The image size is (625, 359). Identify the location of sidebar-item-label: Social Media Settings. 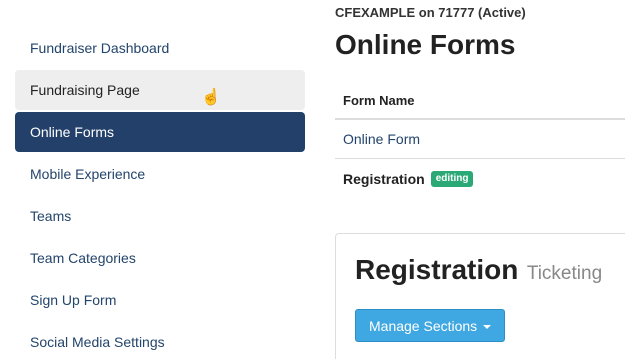
(97, 342).